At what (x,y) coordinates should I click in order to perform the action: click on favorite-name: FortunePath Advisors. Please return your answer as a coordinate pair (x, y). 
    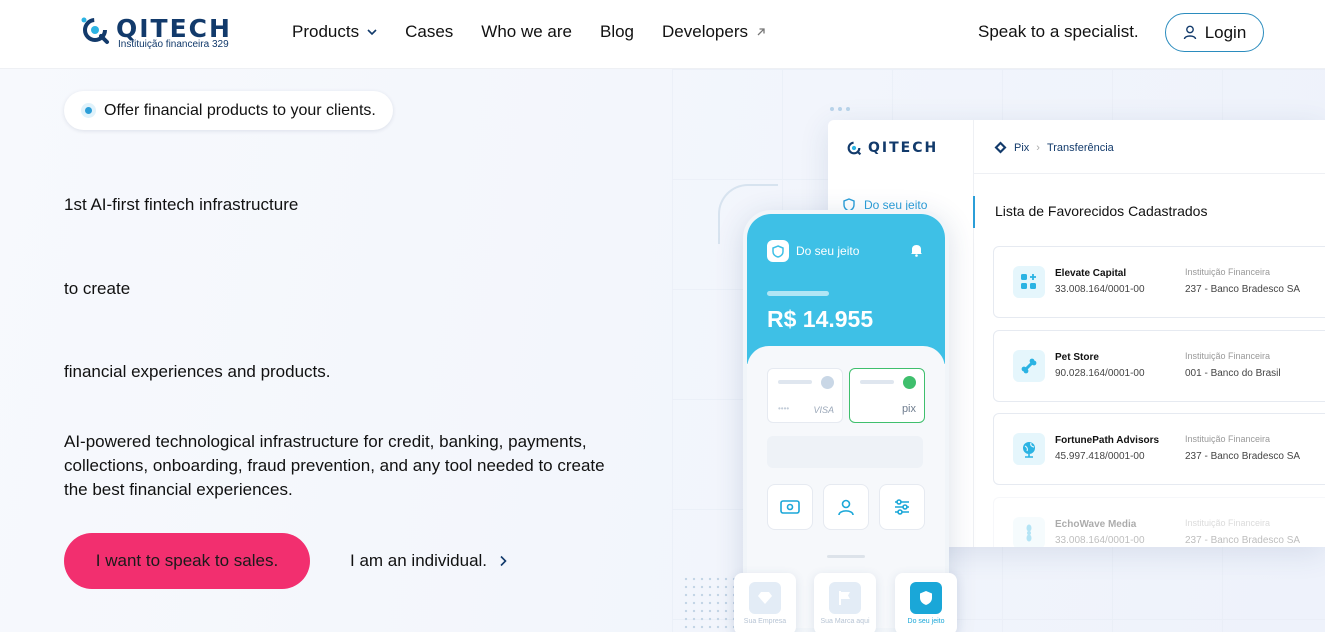
    Looking at the image, I should click on (1107, 440).